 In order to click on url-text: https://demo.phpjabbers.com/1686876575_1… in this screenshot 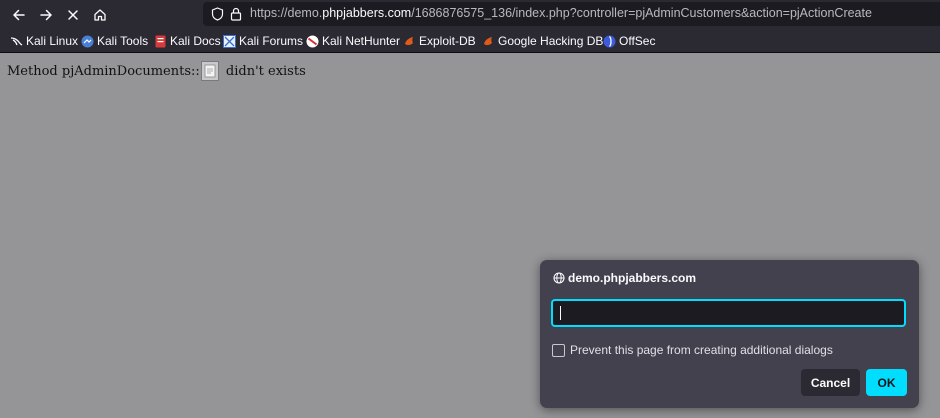, I will do `click(561, 13)`.